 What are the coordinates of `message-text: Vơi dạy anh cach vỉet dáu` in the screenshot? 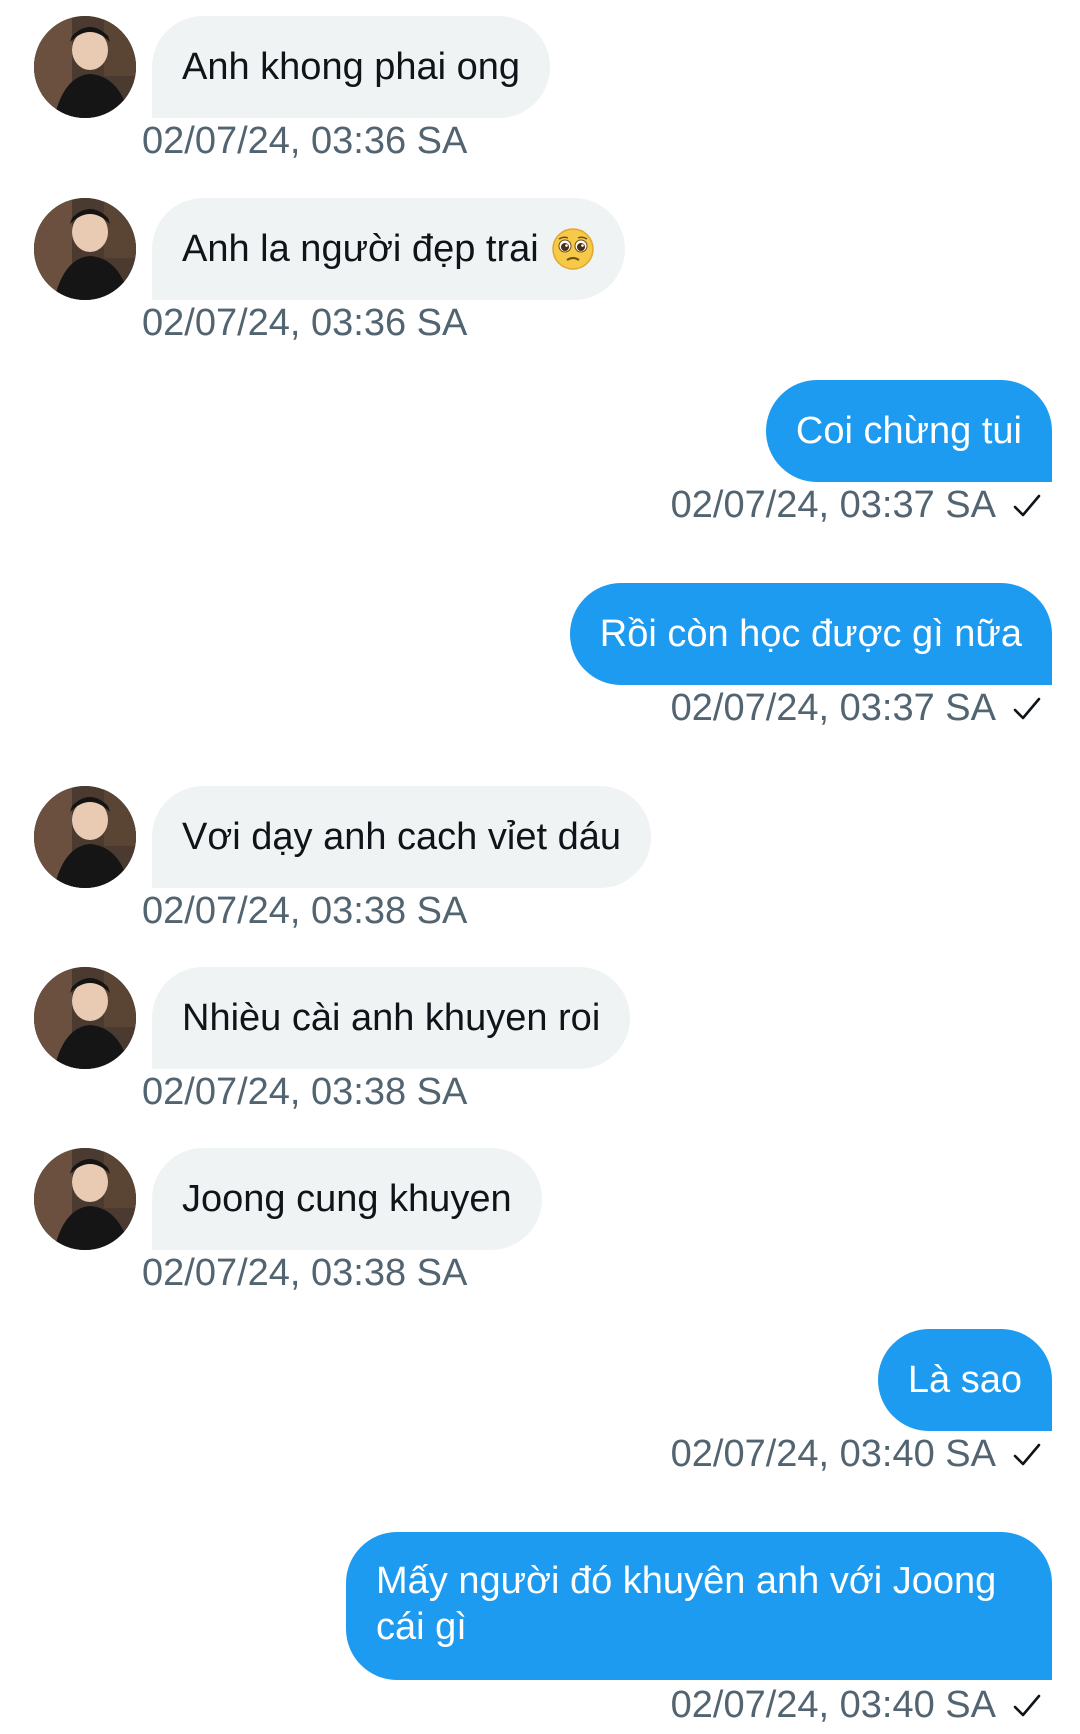 It's located at (401, 837).